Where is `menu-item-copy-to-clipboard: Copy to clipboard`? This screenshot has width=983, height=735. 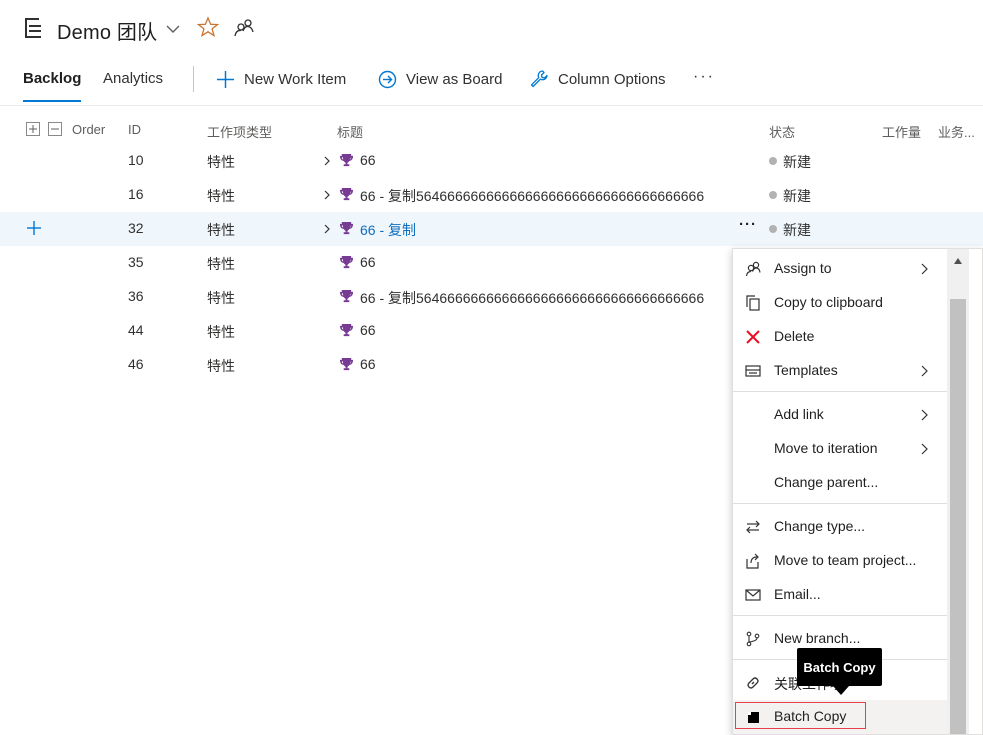 menu-item-copy-to-clipboard: Copy to clipboard is located at coordinates (840, 303).